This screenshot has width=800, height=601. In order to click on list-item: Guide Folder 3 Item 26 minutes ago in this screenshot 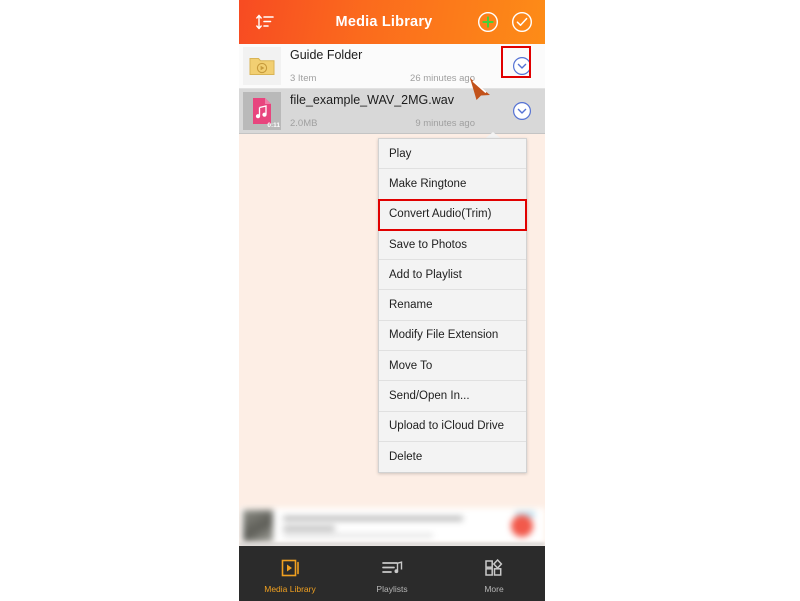, I will do `click(392, 66)`.